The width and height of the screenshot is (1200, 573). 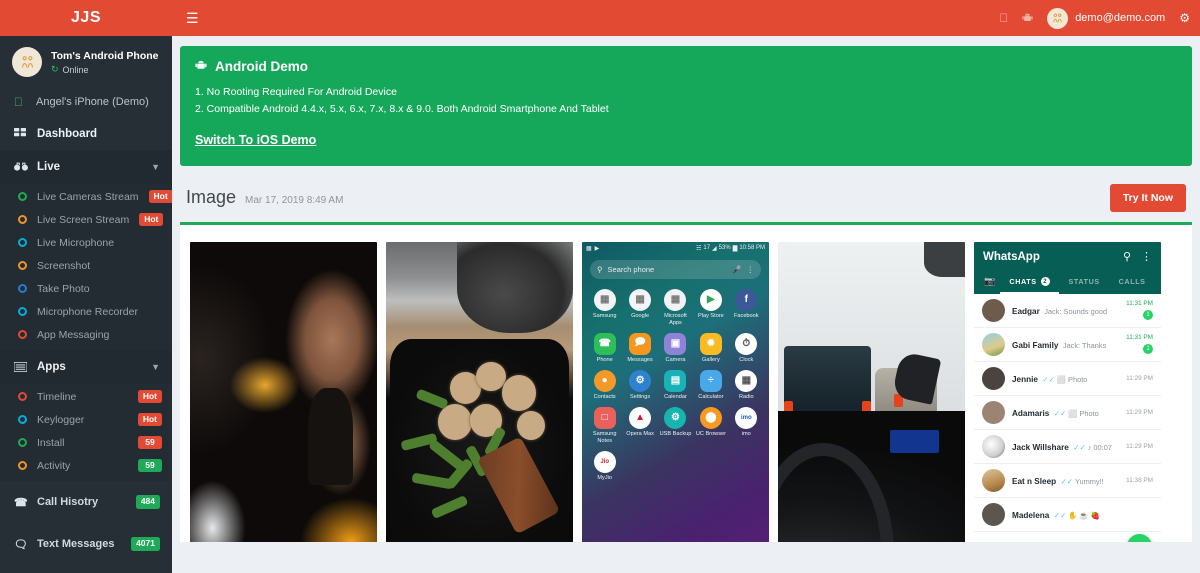 What do you see at coordinates (1139, 480) in the screenshot?
I see `chat-time: 11:38 PM` at bounding box center [1139, 480].